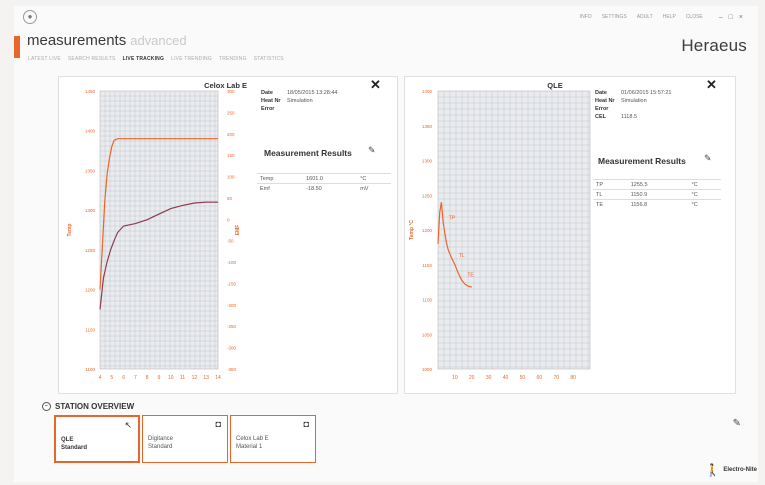 The image size is (765, 485). I want to click on annotation-label: TP, so click(452, 219).